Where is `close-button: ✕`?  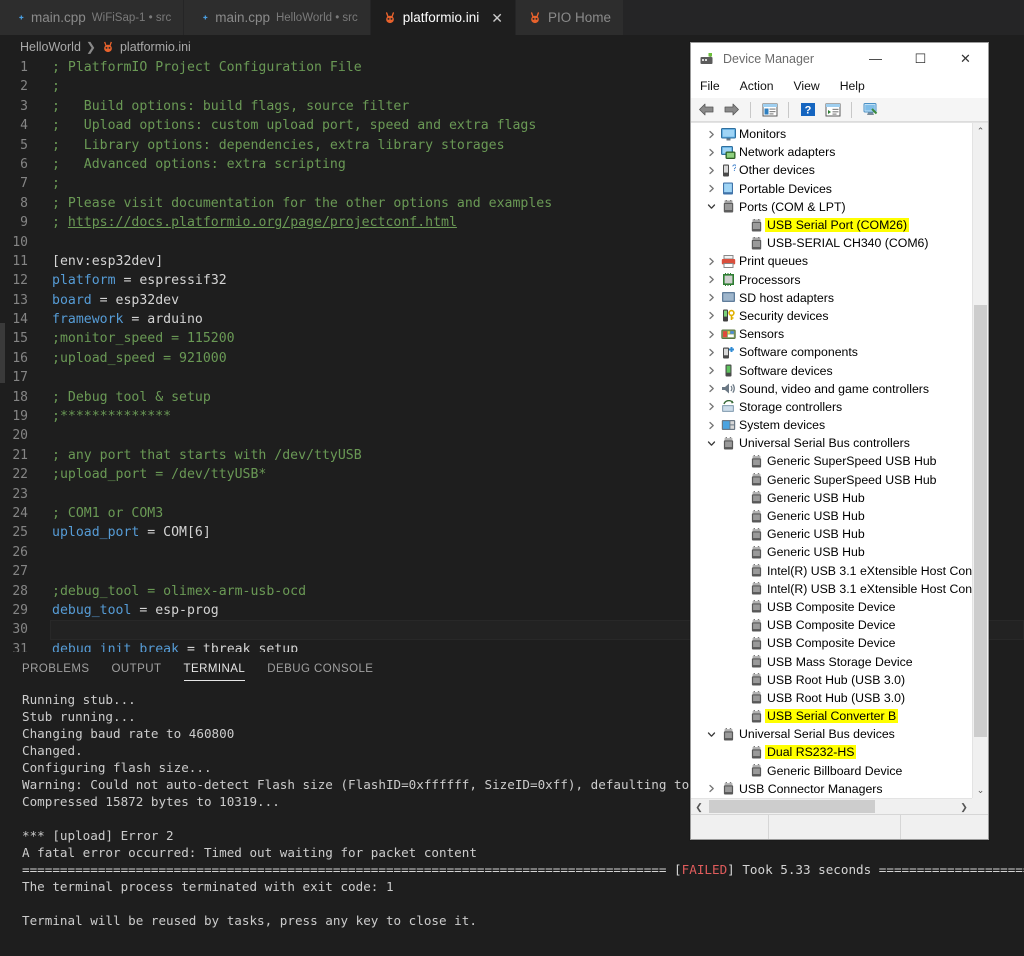
close-button: ✕ is located at coordinates (965, 58).